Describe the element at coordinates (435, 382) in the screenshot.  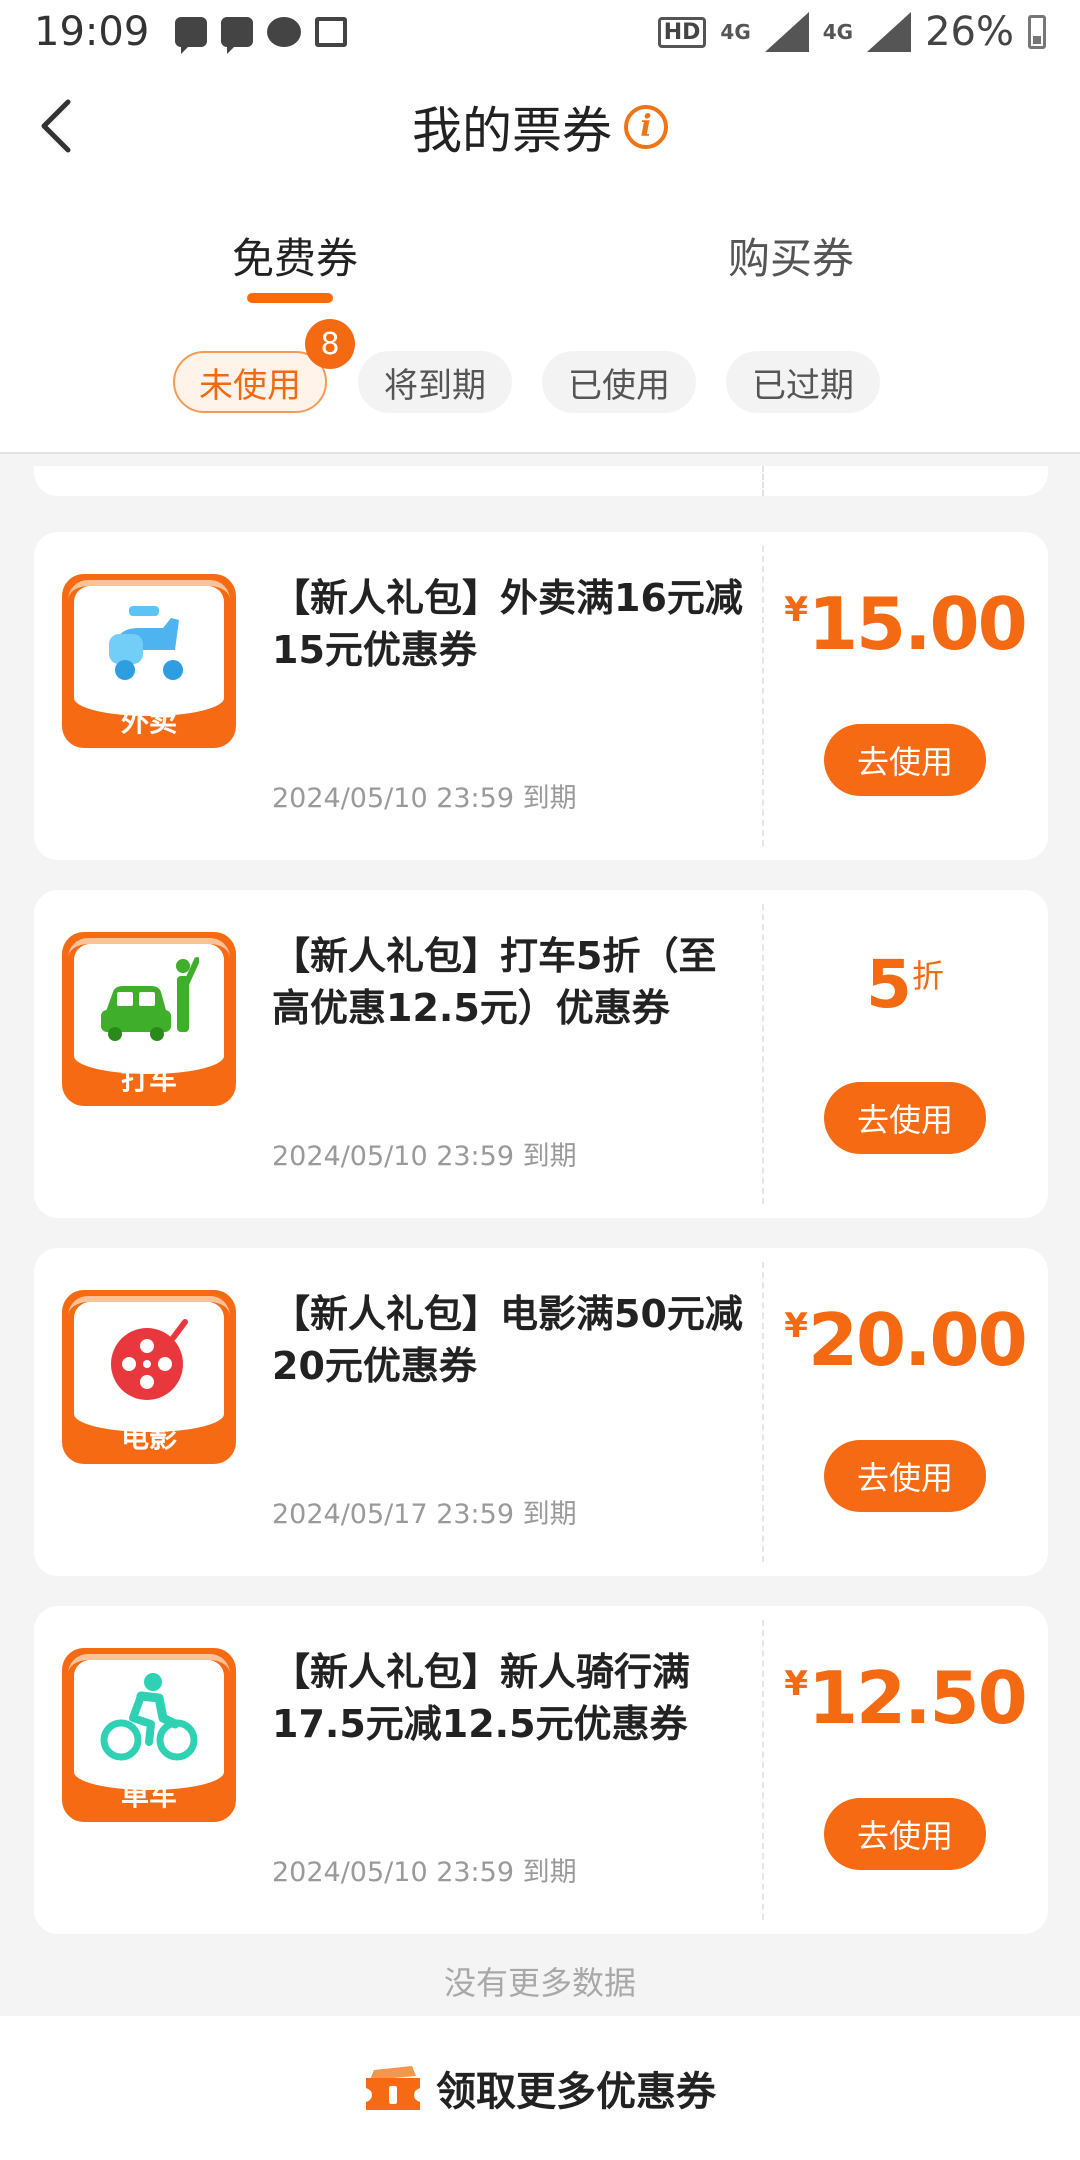
I see `filter-expiring: 将到期` at that location.